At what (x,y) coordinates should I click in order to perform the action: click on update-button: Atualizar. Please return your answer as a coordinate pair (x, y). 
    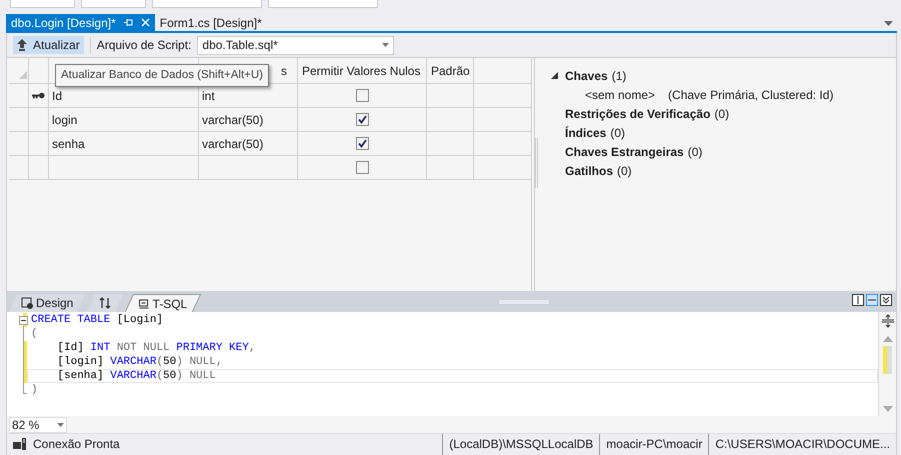
    Looking at the image, I should click on (48, 45).